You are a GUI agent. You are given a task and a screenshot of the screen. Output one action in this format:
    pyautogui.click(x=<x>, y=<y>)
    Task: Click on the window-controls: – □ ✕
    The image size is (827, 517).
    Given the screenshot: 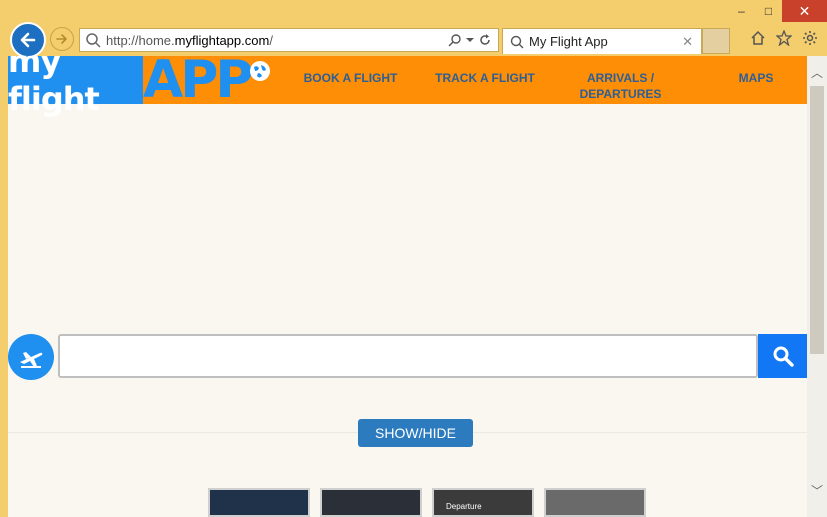 What is the action you would take?
    pyautogui.click(x=777, y=11)
    